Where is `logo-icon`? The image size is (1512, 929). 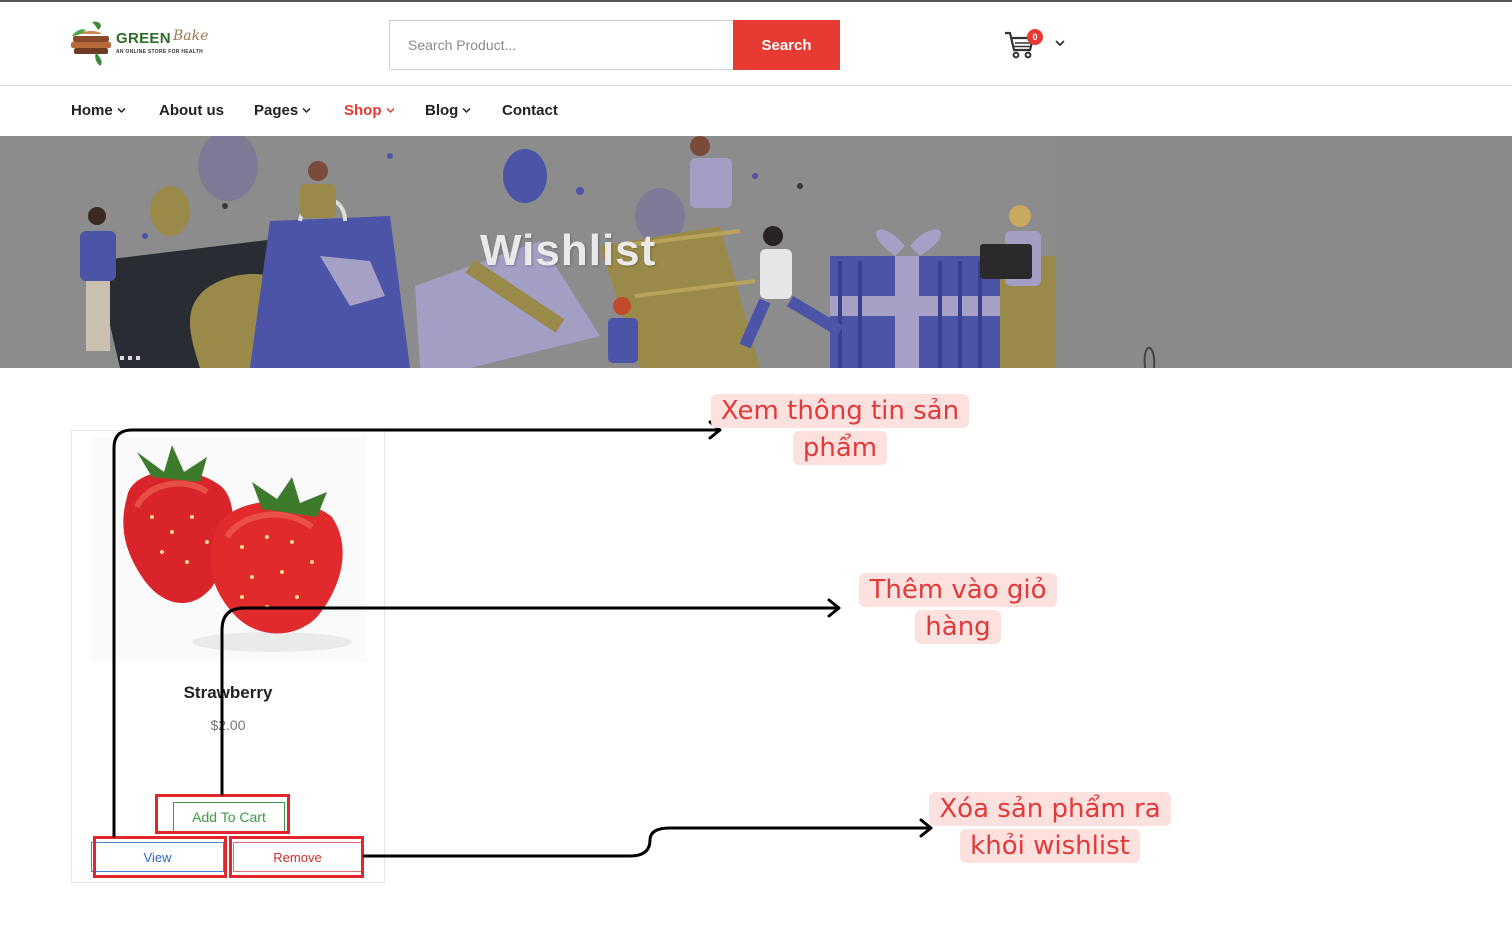 logo-icon is located at coordinates (91, 43).